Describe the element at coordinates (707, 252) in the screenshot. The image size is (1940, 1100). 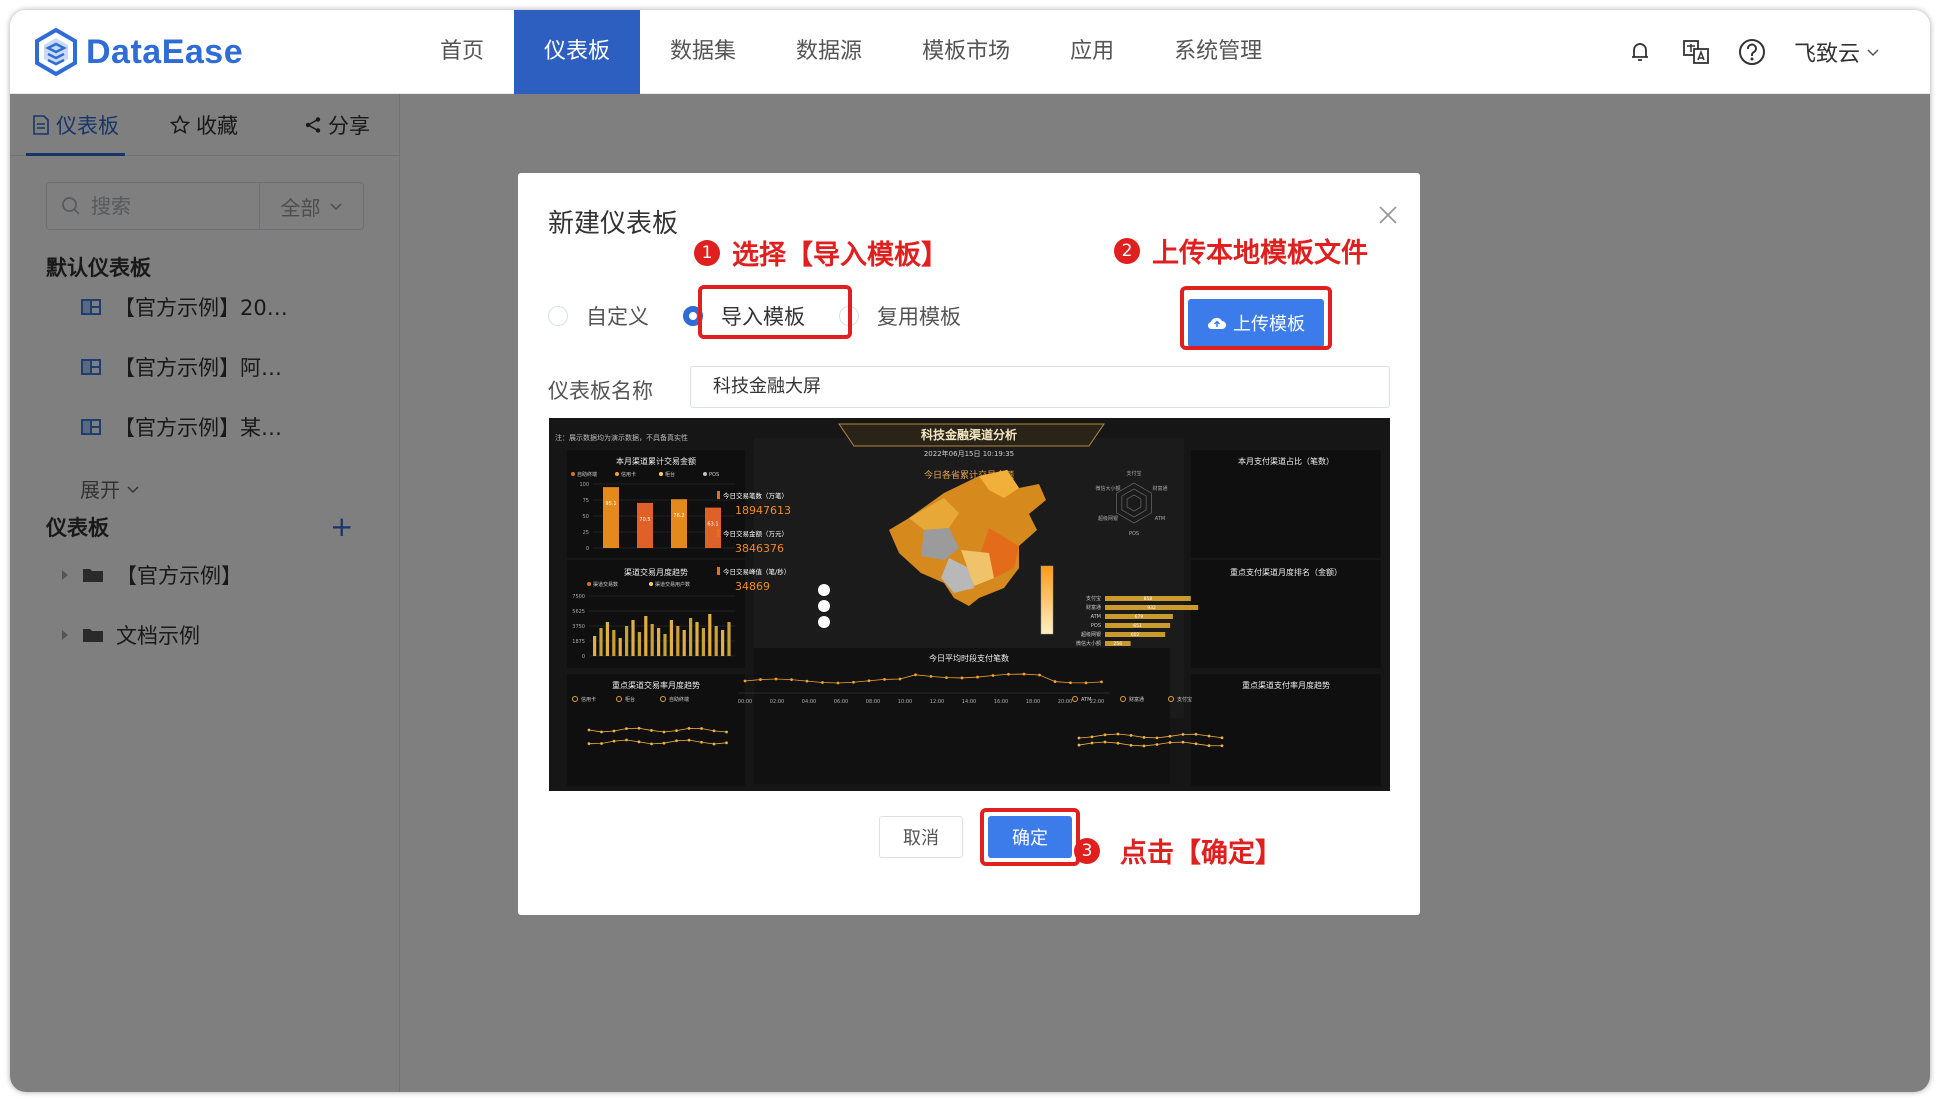
I see `step1-number: 1` at that location.